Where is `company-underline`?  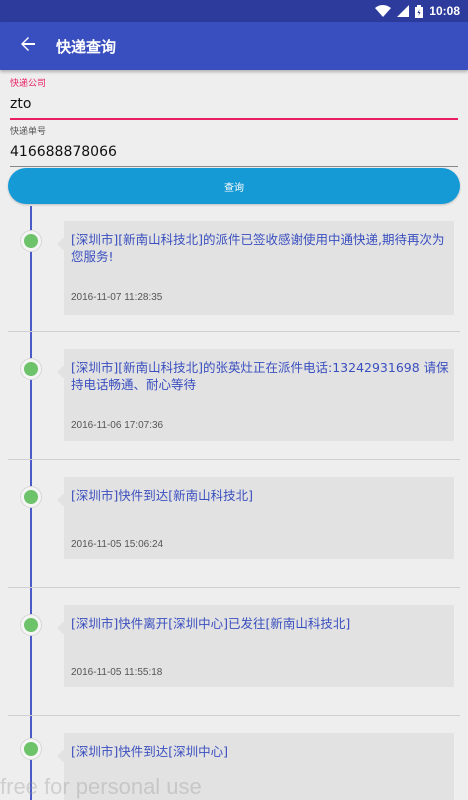
company-underline is located at coordinates (234, 119).